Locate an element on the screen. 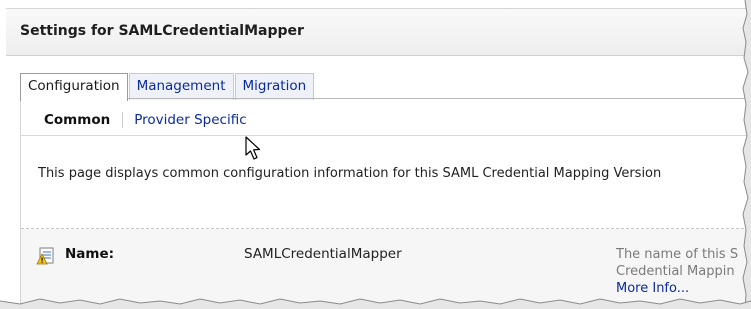 The width and height of the screenshot is (751, 309). name-value: SAMLCredentialMapper is located at coordinates (323, 254).